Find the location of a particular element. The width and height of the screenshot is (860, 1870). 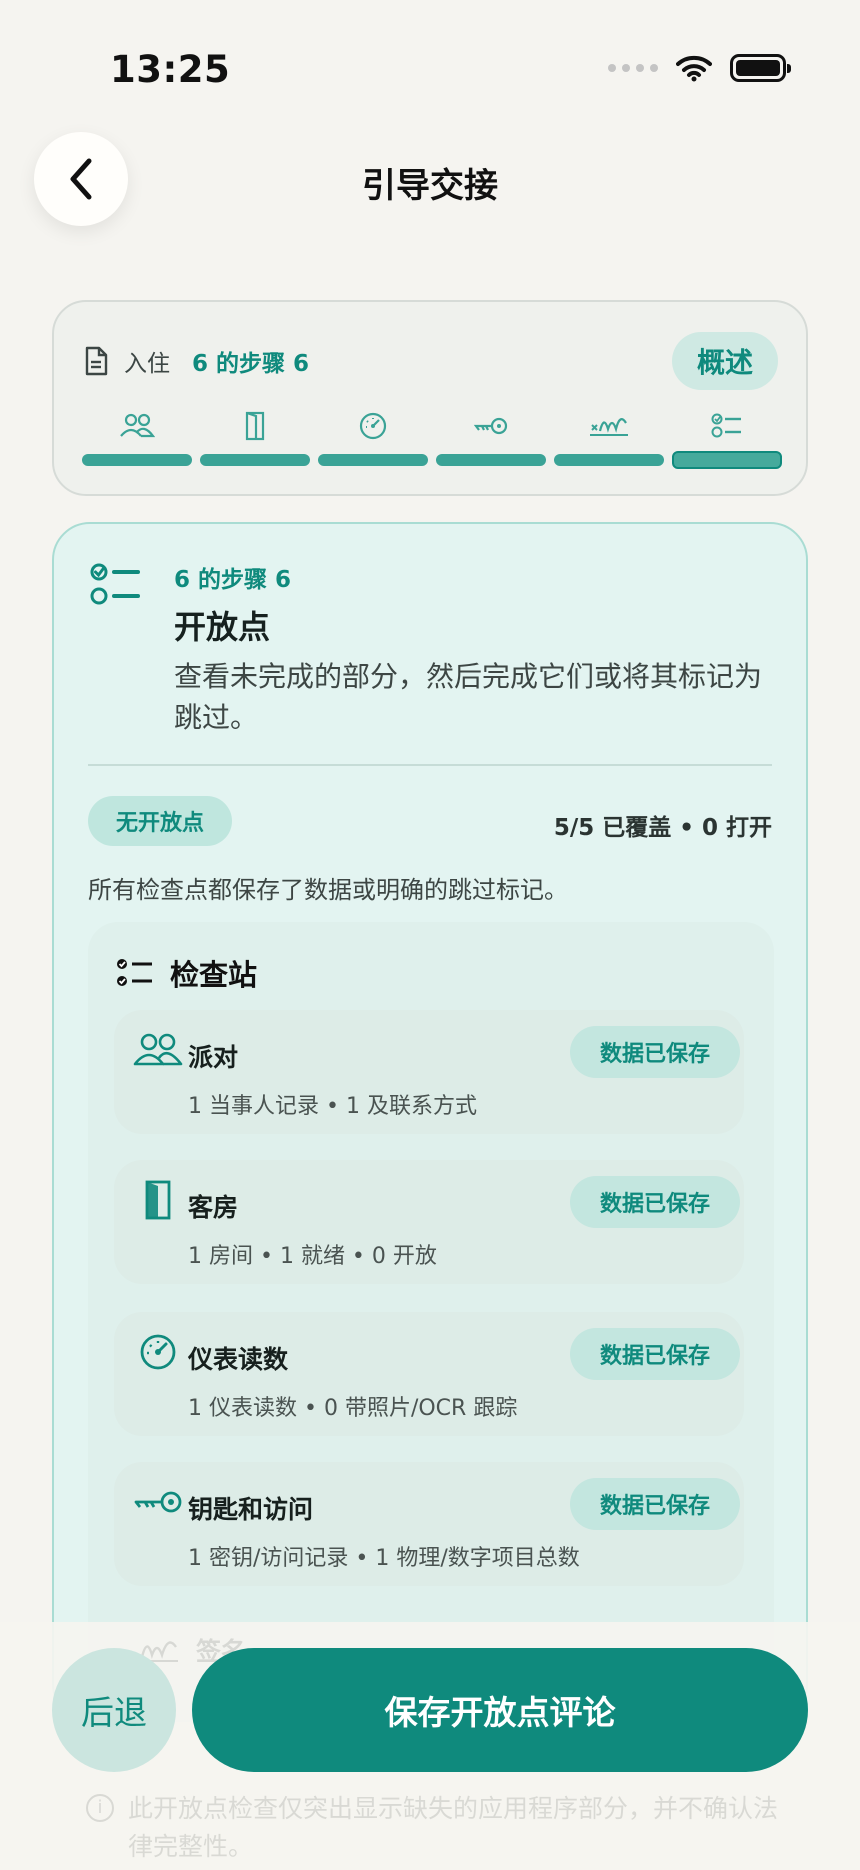

checkpoint-detail: 1 房间 • 1 就绪 • 0 开放 is located at coordinates (312, 1256).